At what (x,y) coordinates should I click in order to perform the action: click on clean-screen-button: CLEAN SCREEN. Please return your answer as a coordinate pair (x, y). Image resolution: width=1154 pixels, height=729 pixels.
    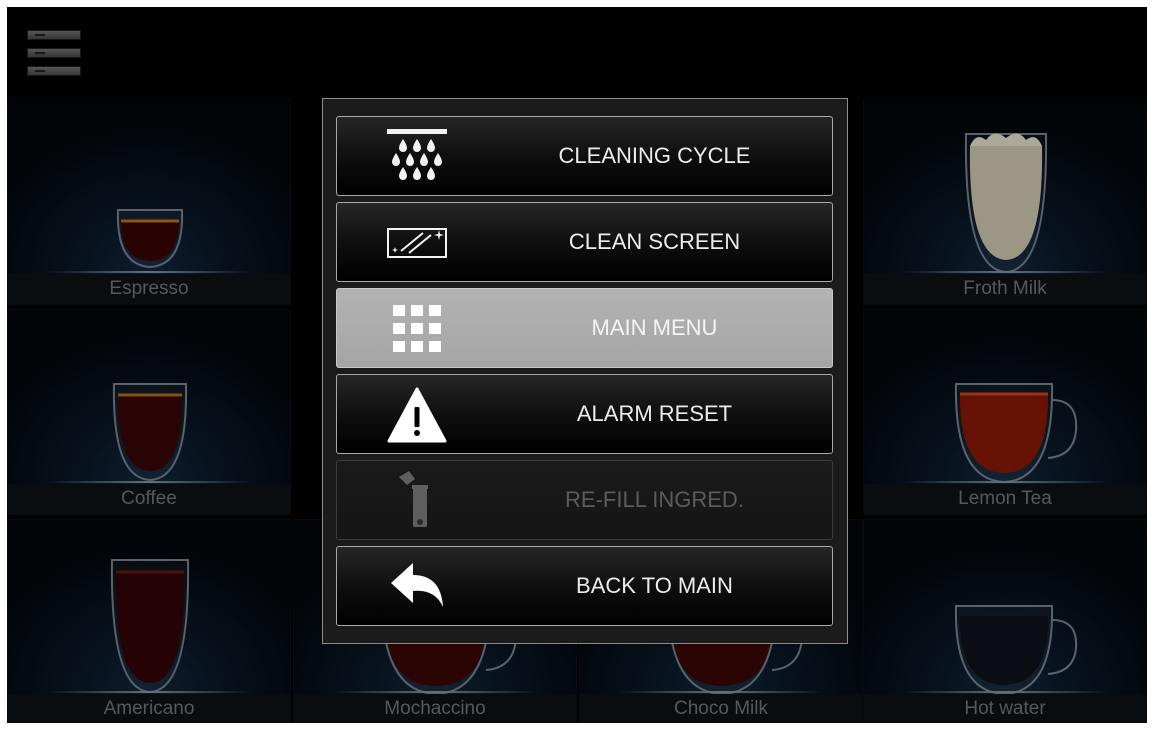
    Looking at the image, I should click on (584, 242).